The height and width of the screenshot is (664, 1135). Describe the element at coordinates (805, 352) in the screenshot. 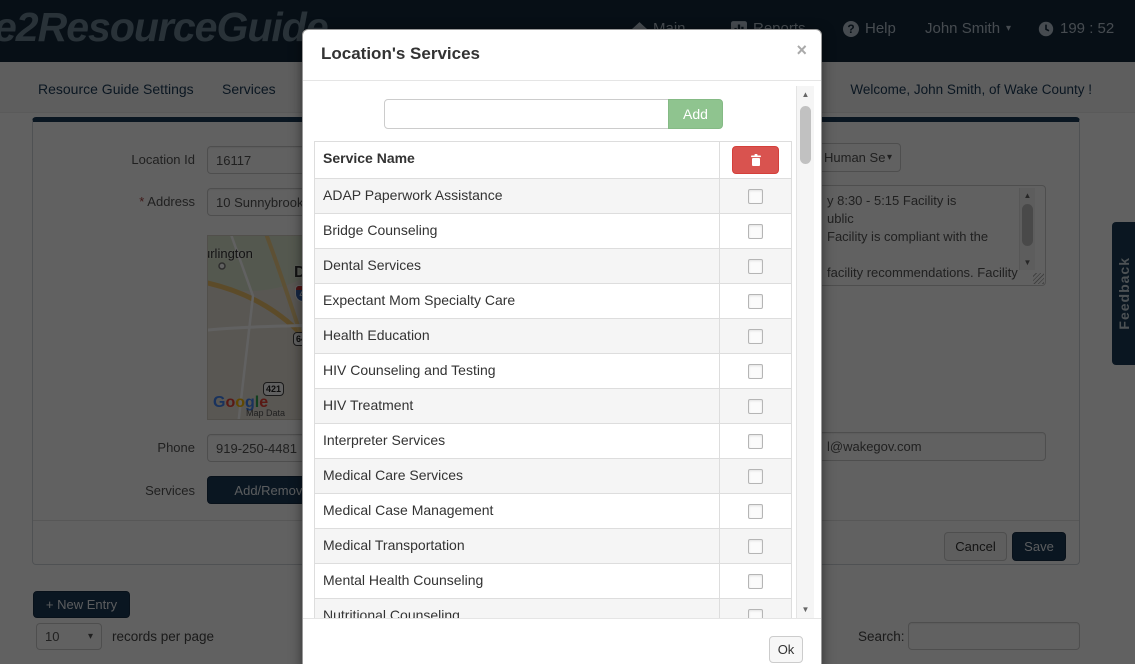

I see `modal-scrollbar: ▲ ▼` at that location.